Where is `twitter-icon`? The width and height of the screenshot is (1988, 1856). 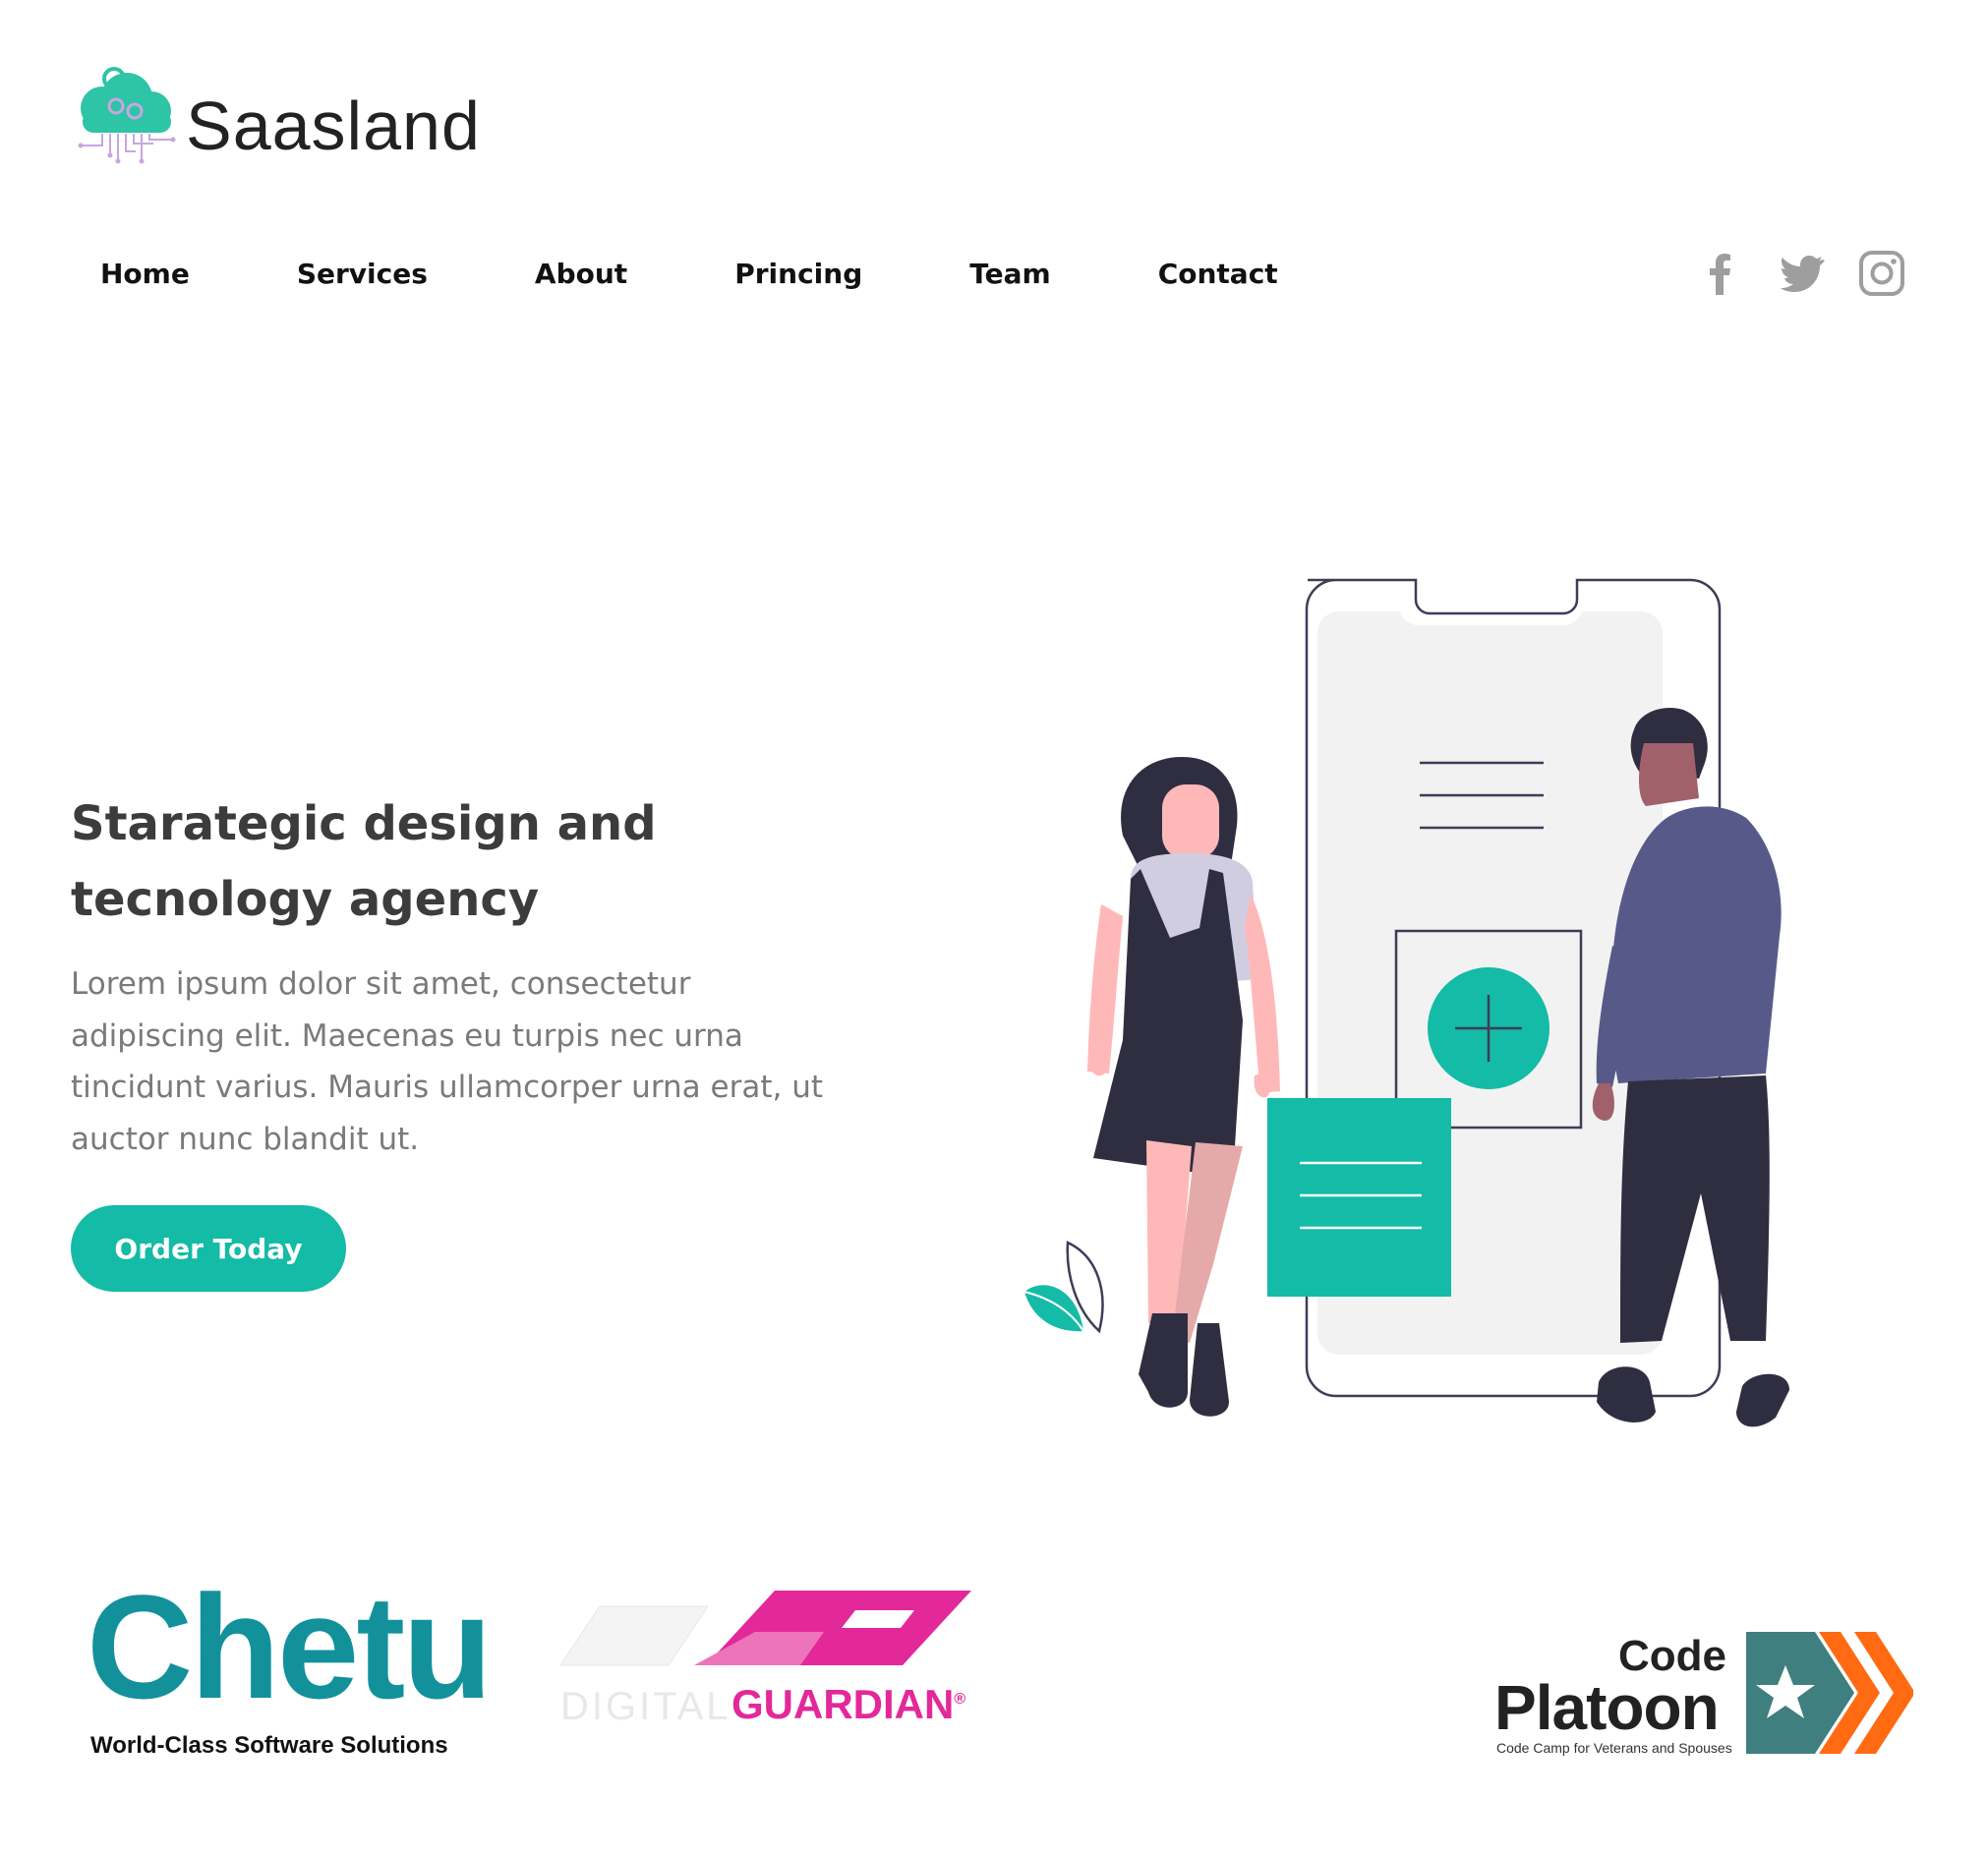 twitter-icon is located at coordinates (1801, 273).